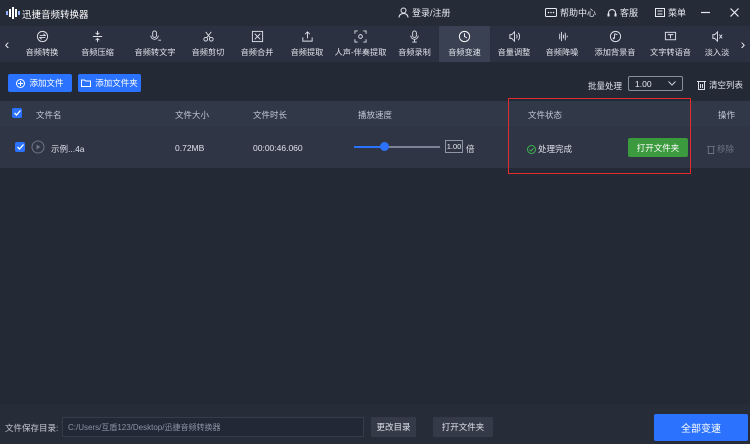 This screenshot has width=750, height=444. What do you see at coordinates (463, 427) in the screenshot?
I see `open-folder-bottom-button: 打开文件夹` at bounding box center [463, 427].